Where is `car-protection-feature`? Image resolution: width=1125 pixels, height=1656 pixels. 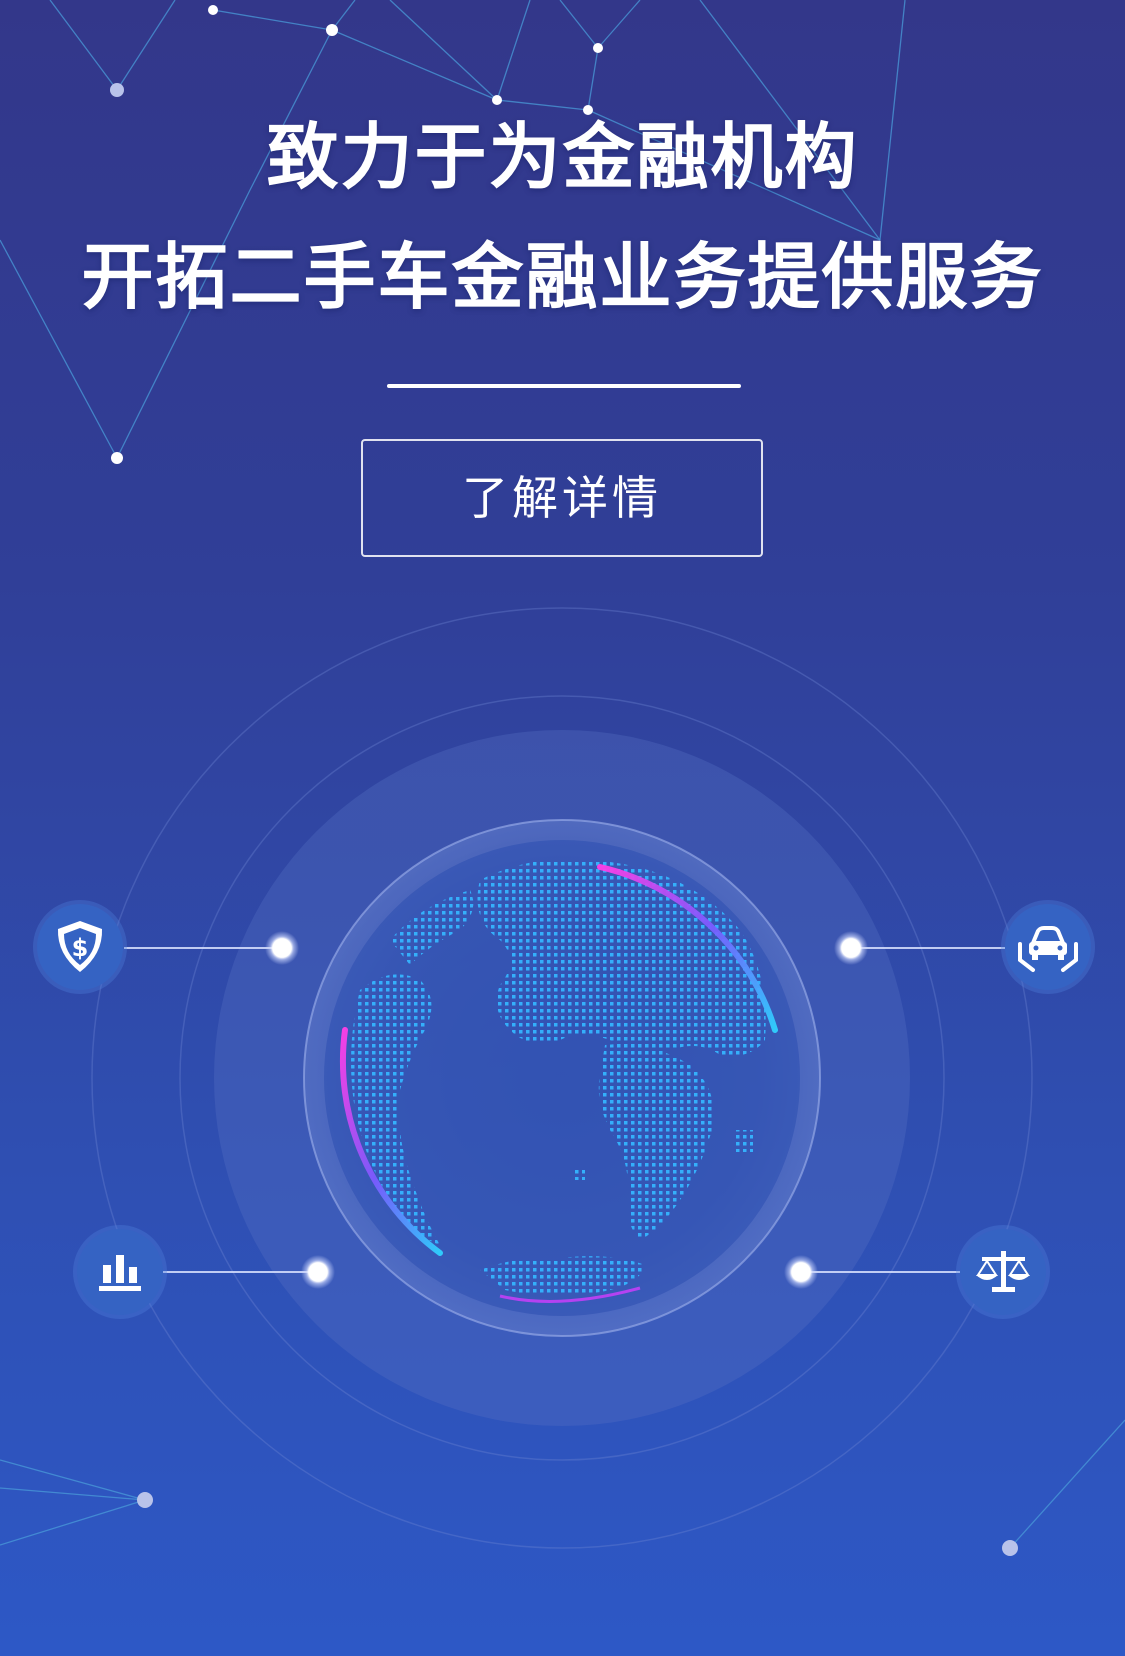
car-protection-feature is located at coordinates (1048, 947).